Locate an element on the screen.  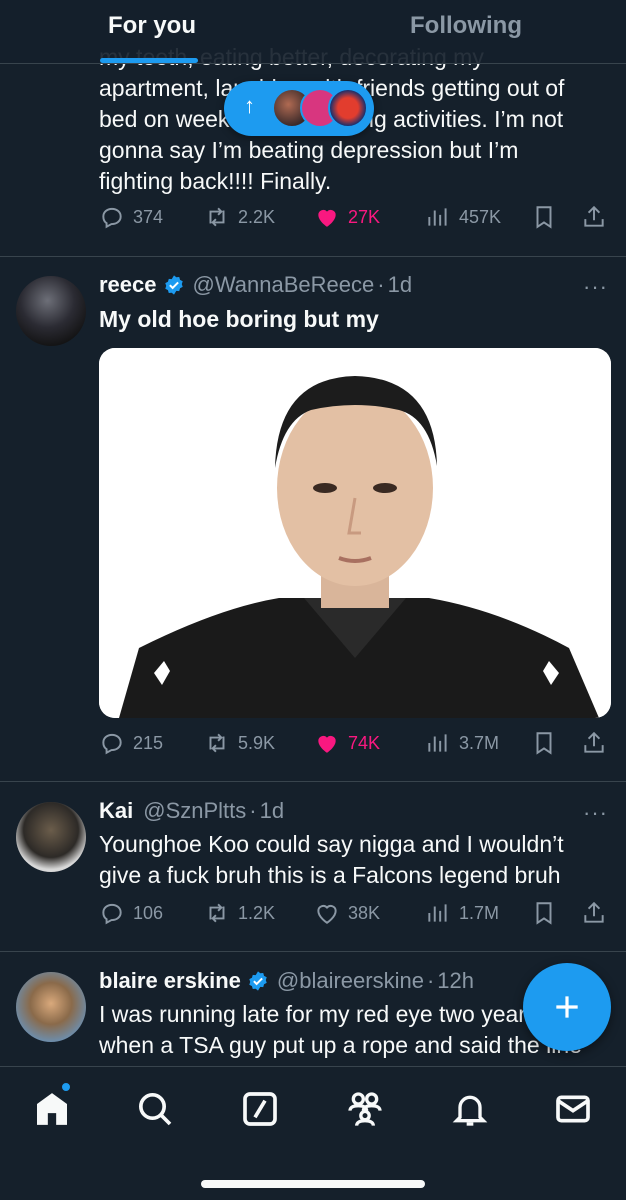
repost-button: 5.9K is located at coordinates (239, 743).